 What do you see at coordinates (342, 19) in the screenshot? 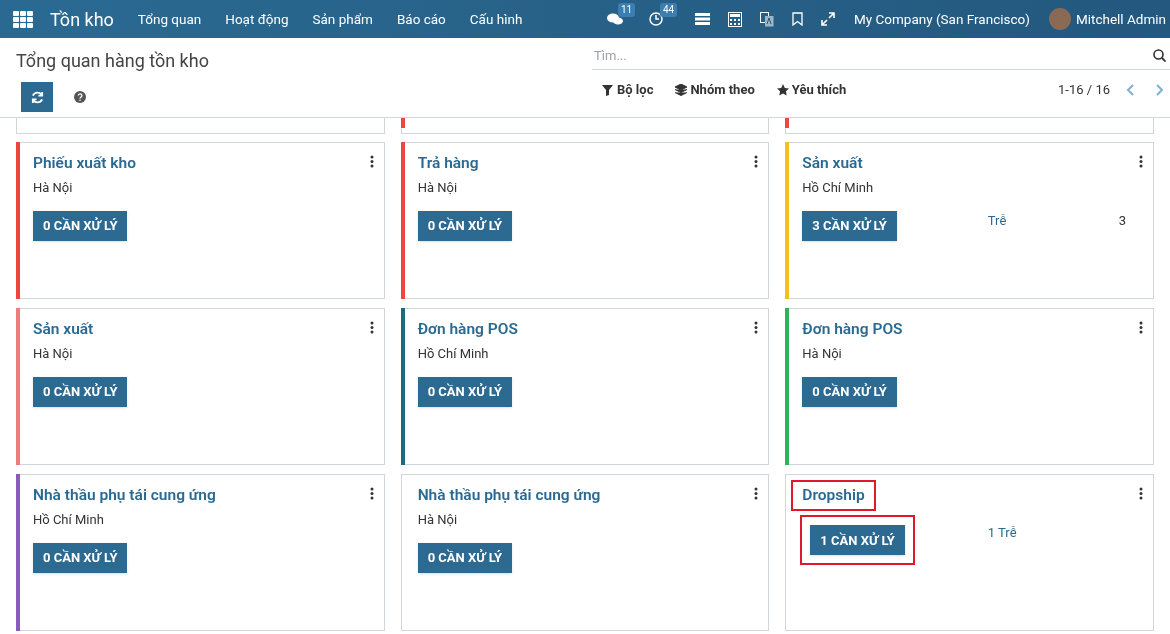
I see `menu-item: Sản phẩm` at bounding box center [342, 19].